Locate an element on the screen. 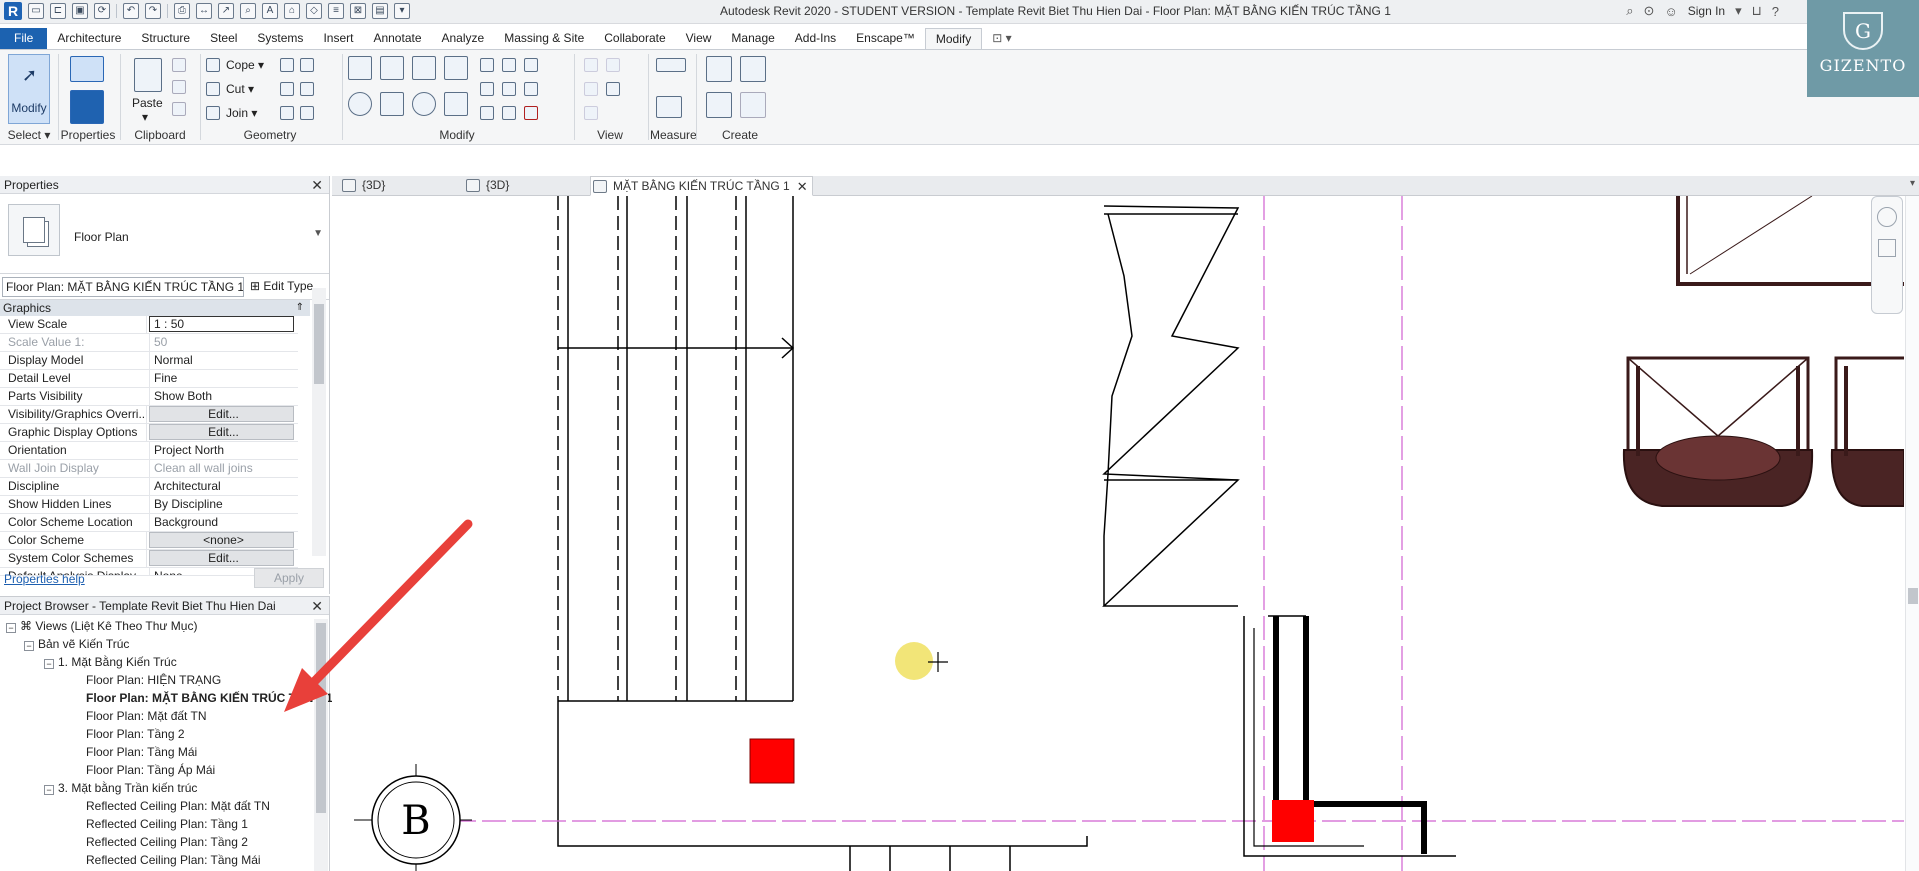 The width and height of the screenshot is (1919, 871). zoom-icon is located at coordinates (1887, 248).